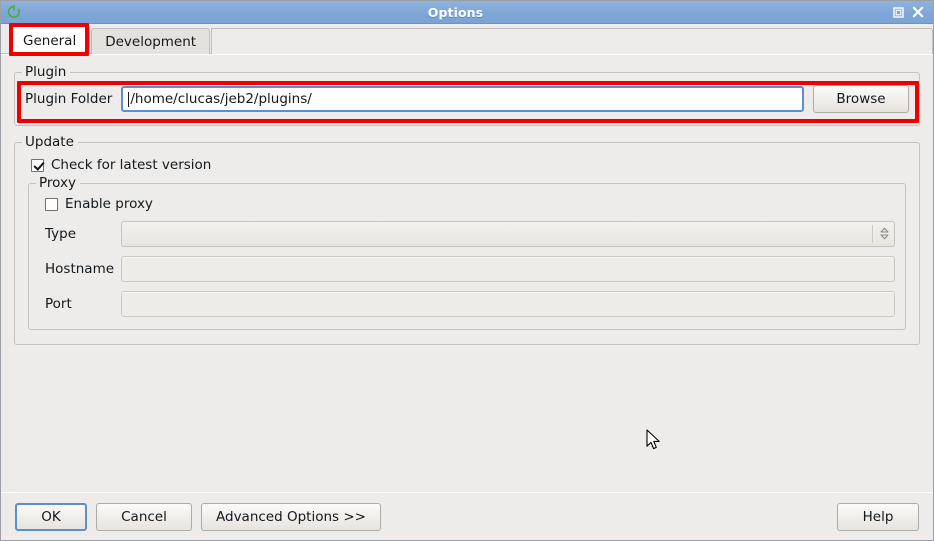 The image size is (934, 541). I want to click on browse-button-label: Browse, so click(861, 99).